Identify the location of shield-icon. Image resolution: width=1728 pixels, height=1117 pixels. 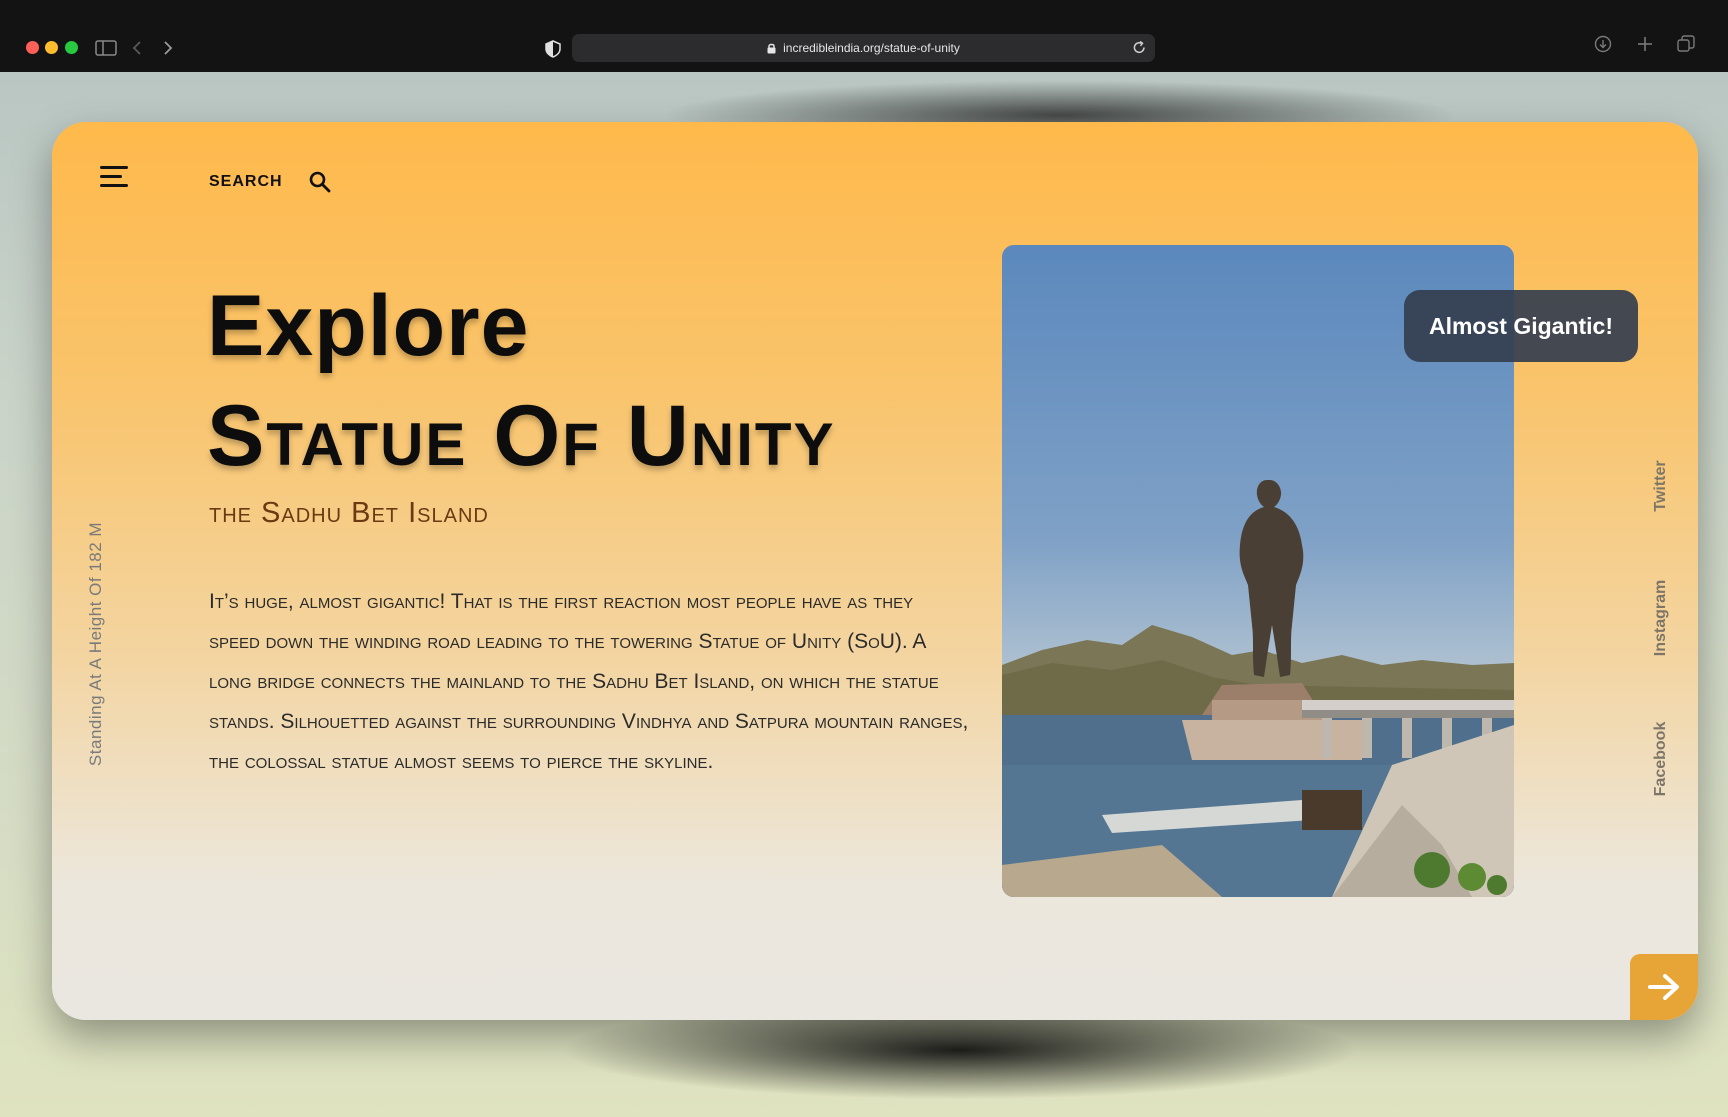
(553, 49).